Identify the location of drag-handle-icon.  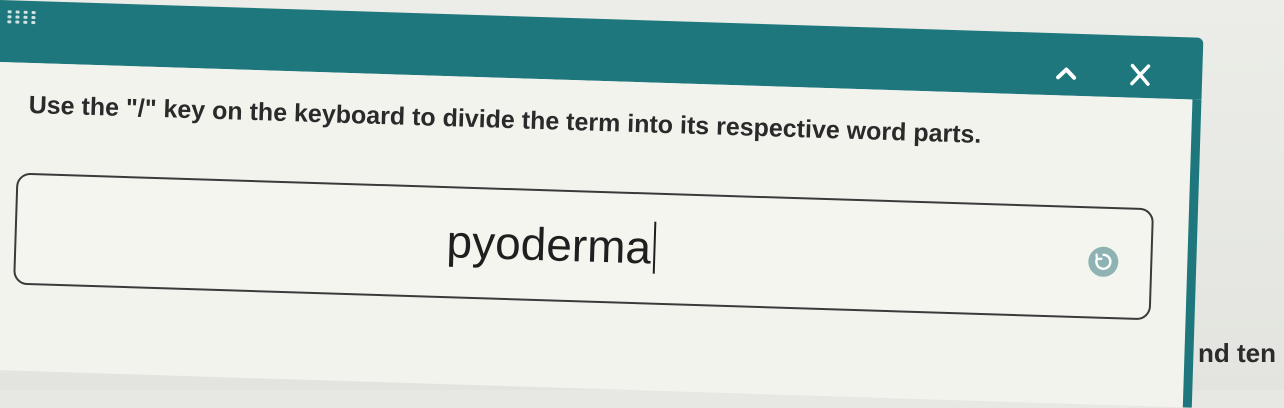
(23, 18).